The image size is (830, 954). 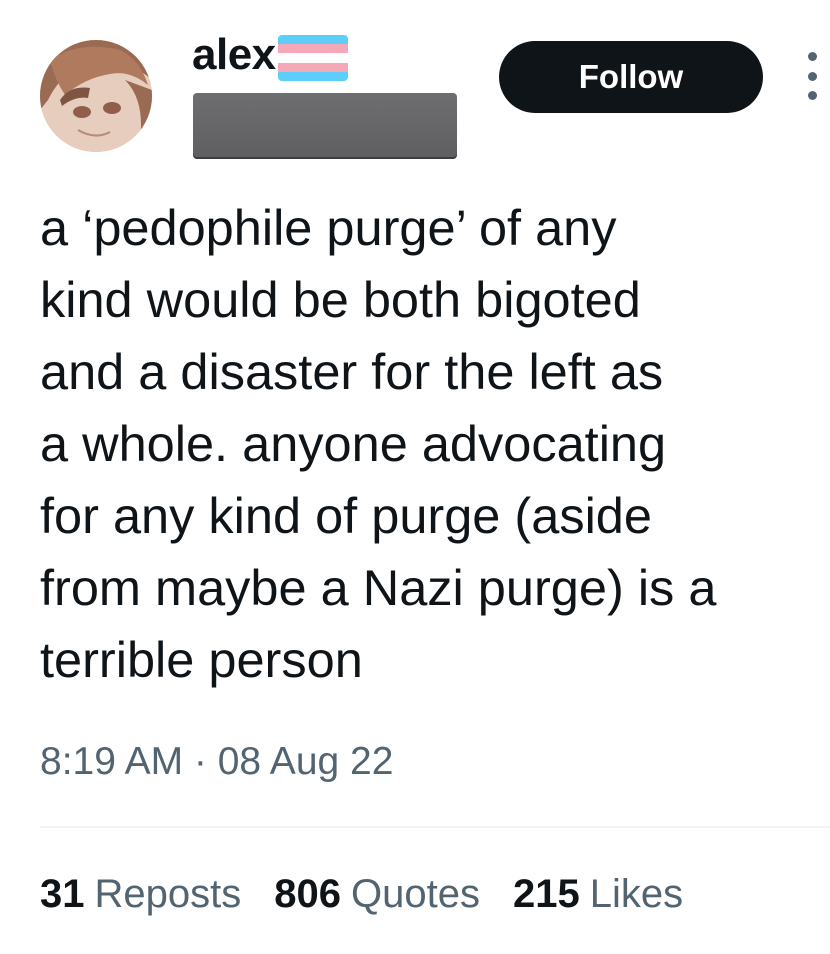 I want to click on display-name: alex, so click(x=234, y=55).